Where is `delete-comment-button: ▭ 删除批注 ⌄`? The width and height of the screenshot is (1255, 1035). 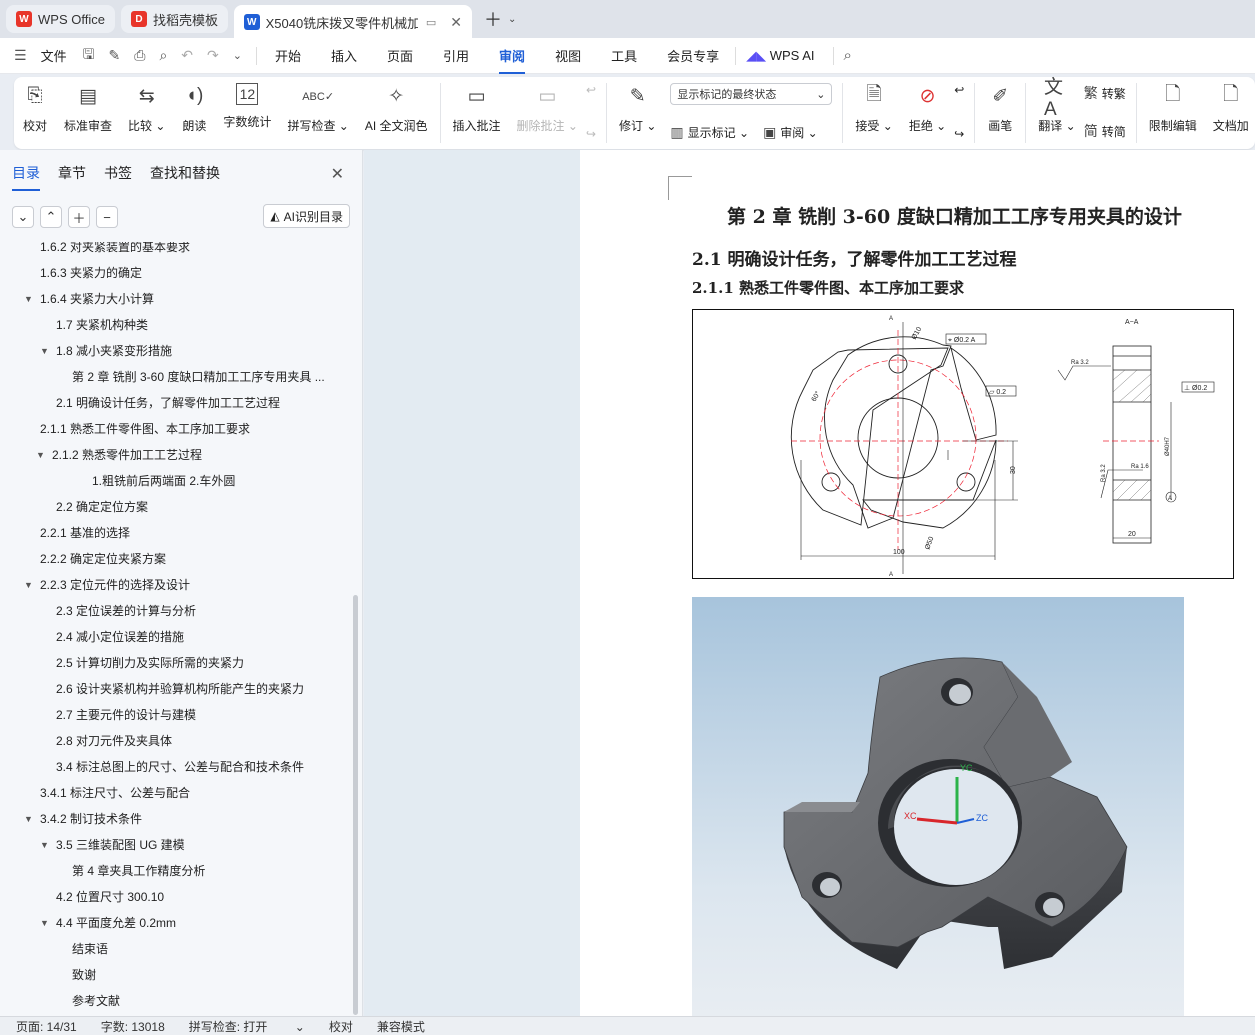 delete-comment-button: ▭ 删除批注 ⌄ is located at coordinates (547, 108).